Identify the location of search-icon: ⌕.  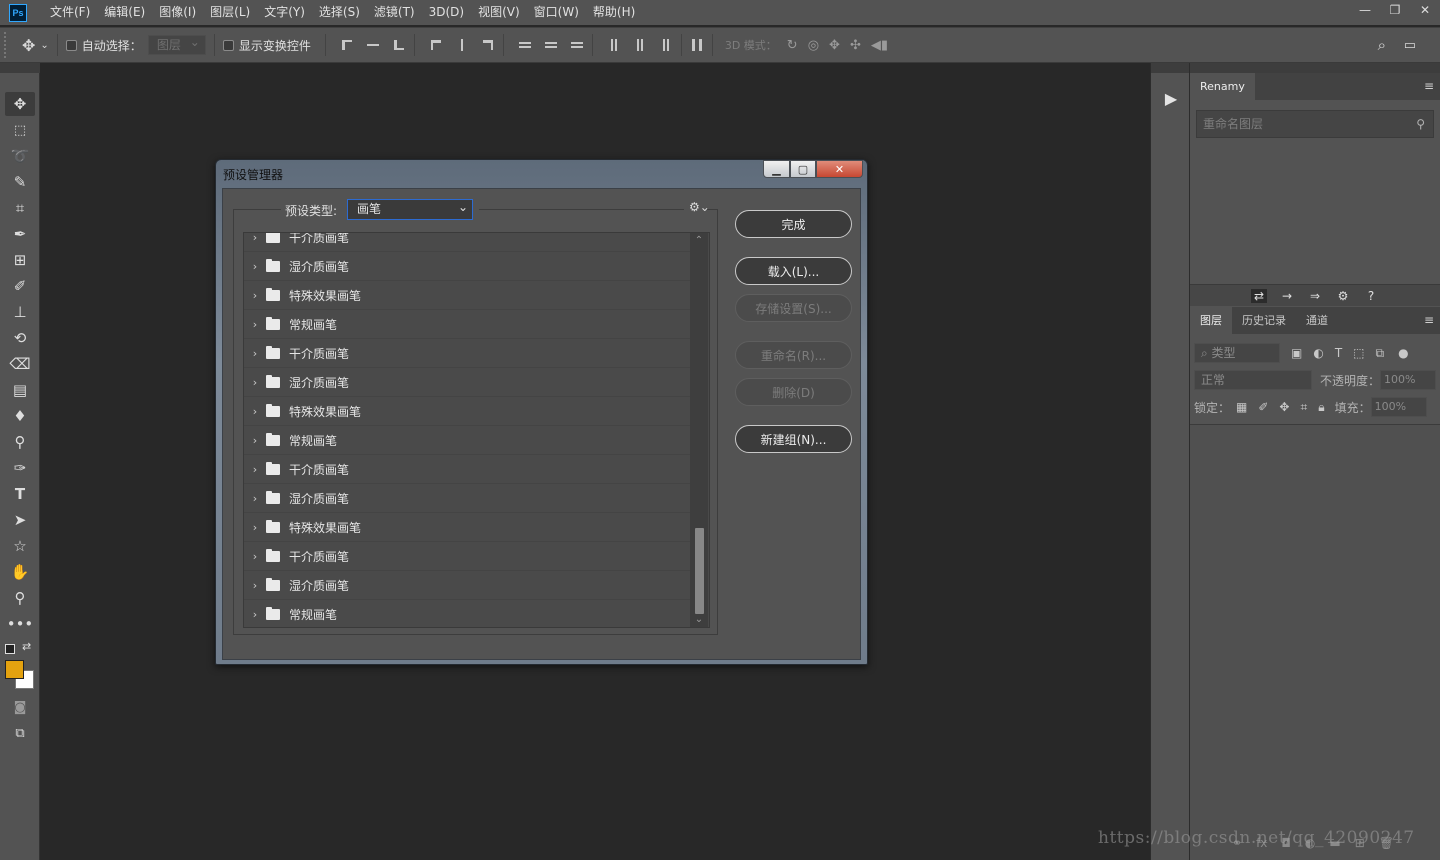
(1382, 45).